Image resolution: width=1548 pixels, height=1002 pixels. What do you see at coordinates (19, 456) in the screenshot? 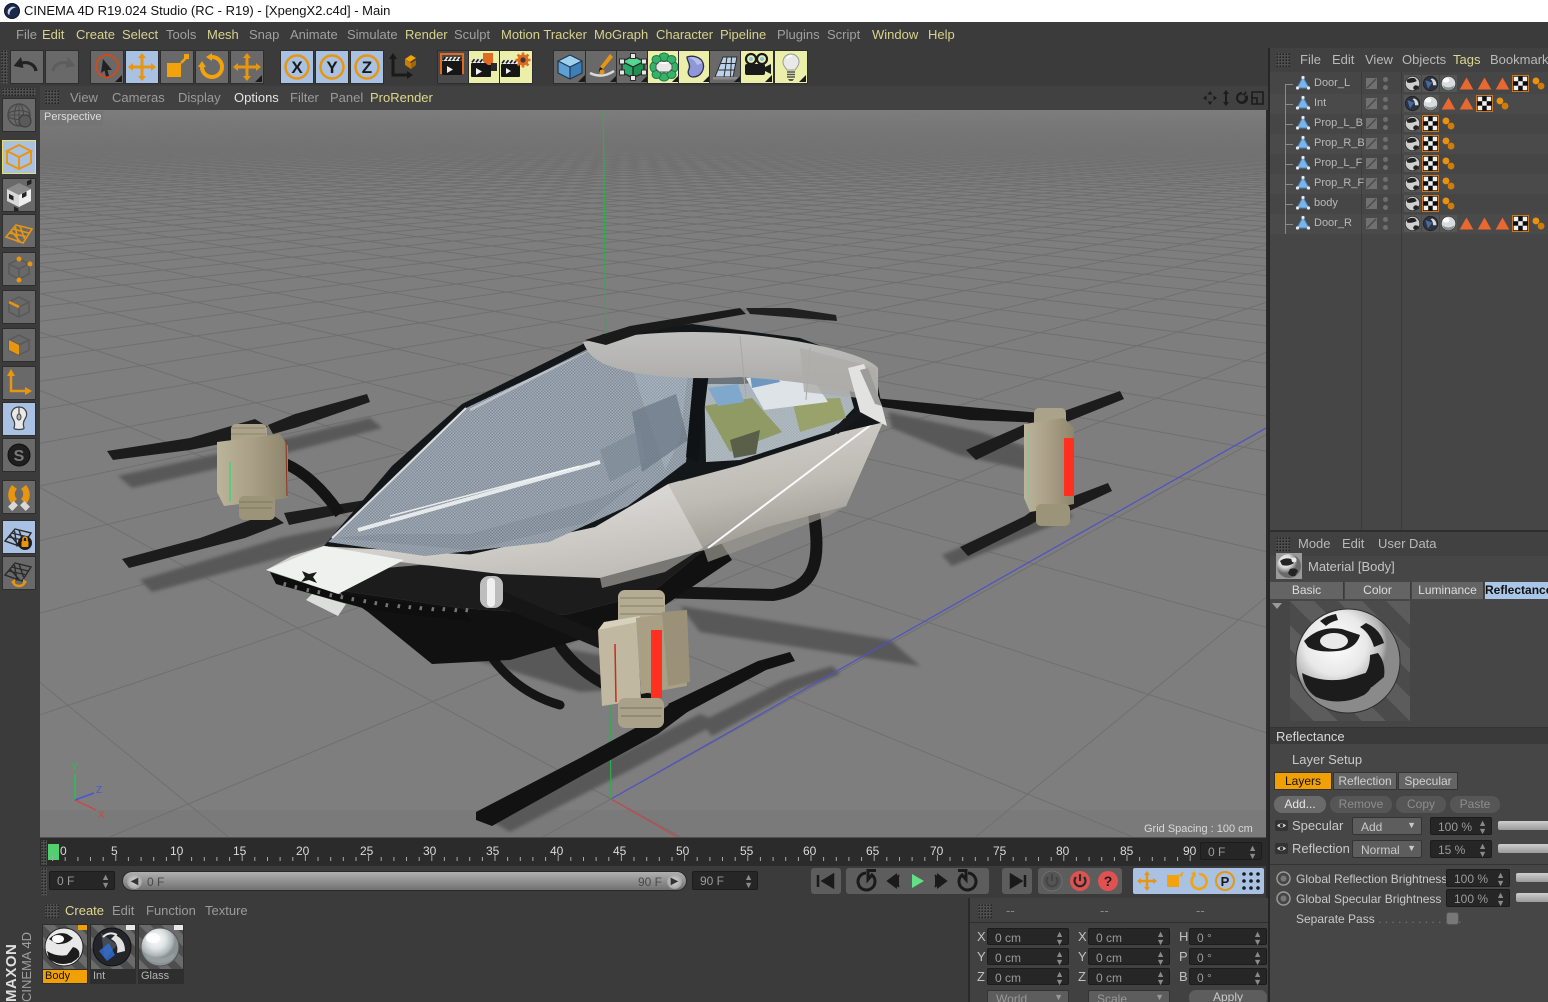
I see `svg-text: S` at bounding box center [19, 456].